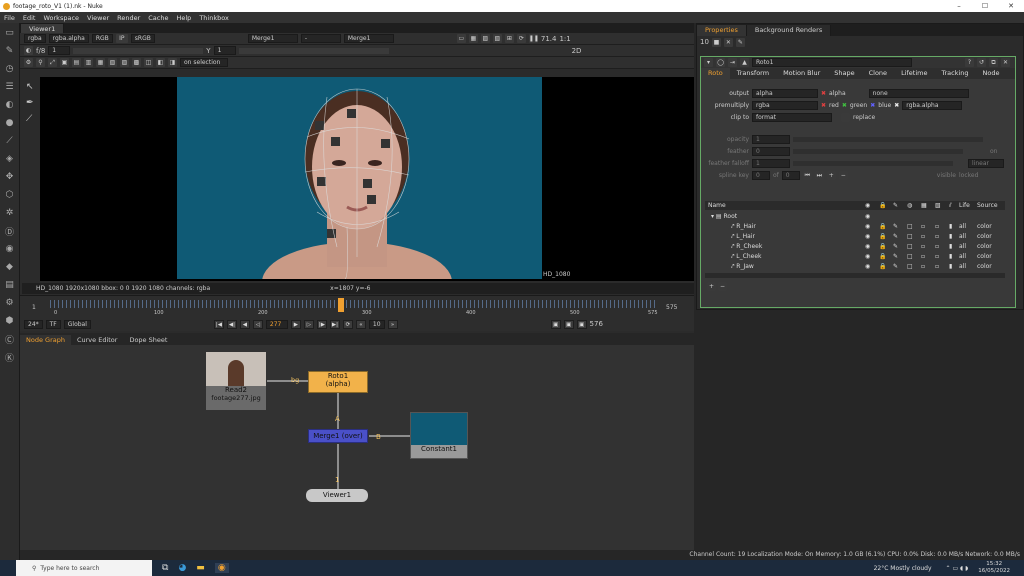 Image resolution: width=1024 pixels, height=576 pixels. What do you see at coordinates (577, 51) in the screenshot?
I see `proxy-value: 2D` at bounding box center [577, 51].